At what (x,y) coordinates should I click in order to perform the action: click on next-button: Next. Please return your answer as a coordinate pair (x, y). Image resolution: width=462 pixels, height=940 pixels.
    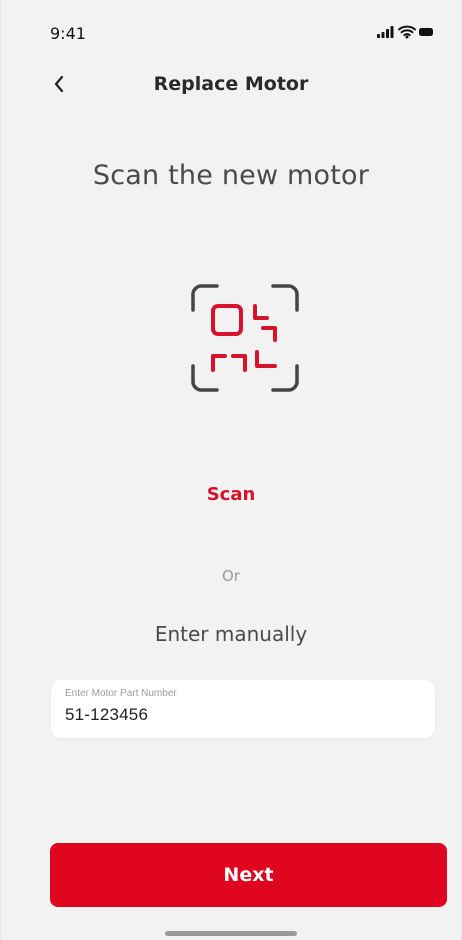
    Looking at the image, I should click on (248, 875).